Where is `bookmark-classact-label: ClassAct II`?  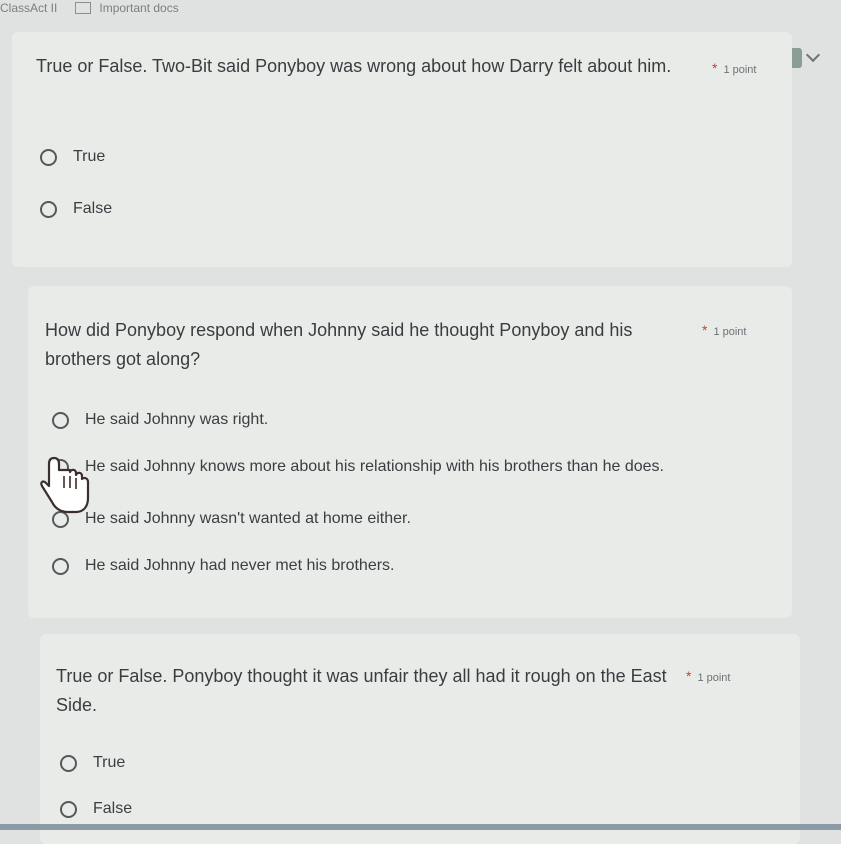
bookmark-classact-label: ClassAct II is located at coordinates (29, 8).